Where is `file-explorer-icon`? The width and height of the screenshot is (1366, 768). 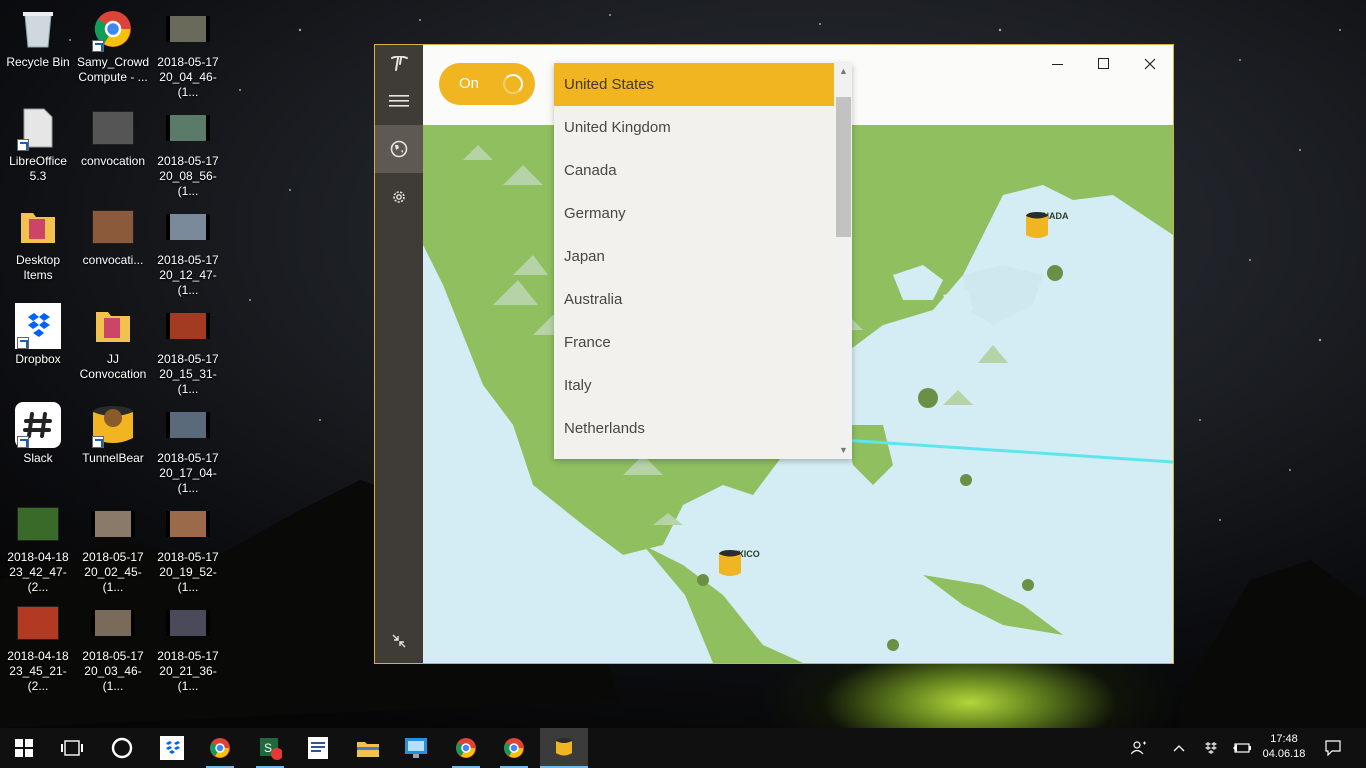 file-explorer-icon is located at coordinates (368, 748).